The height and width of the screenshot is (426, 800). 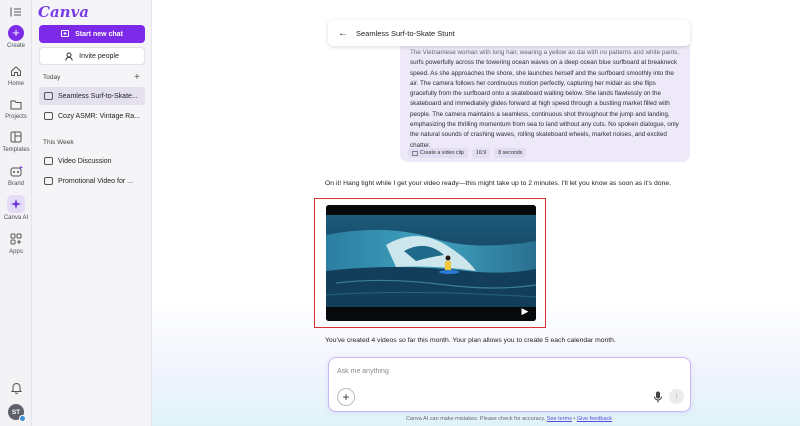 I want to click on brand-label: Brand, so click(x=15, y=184).